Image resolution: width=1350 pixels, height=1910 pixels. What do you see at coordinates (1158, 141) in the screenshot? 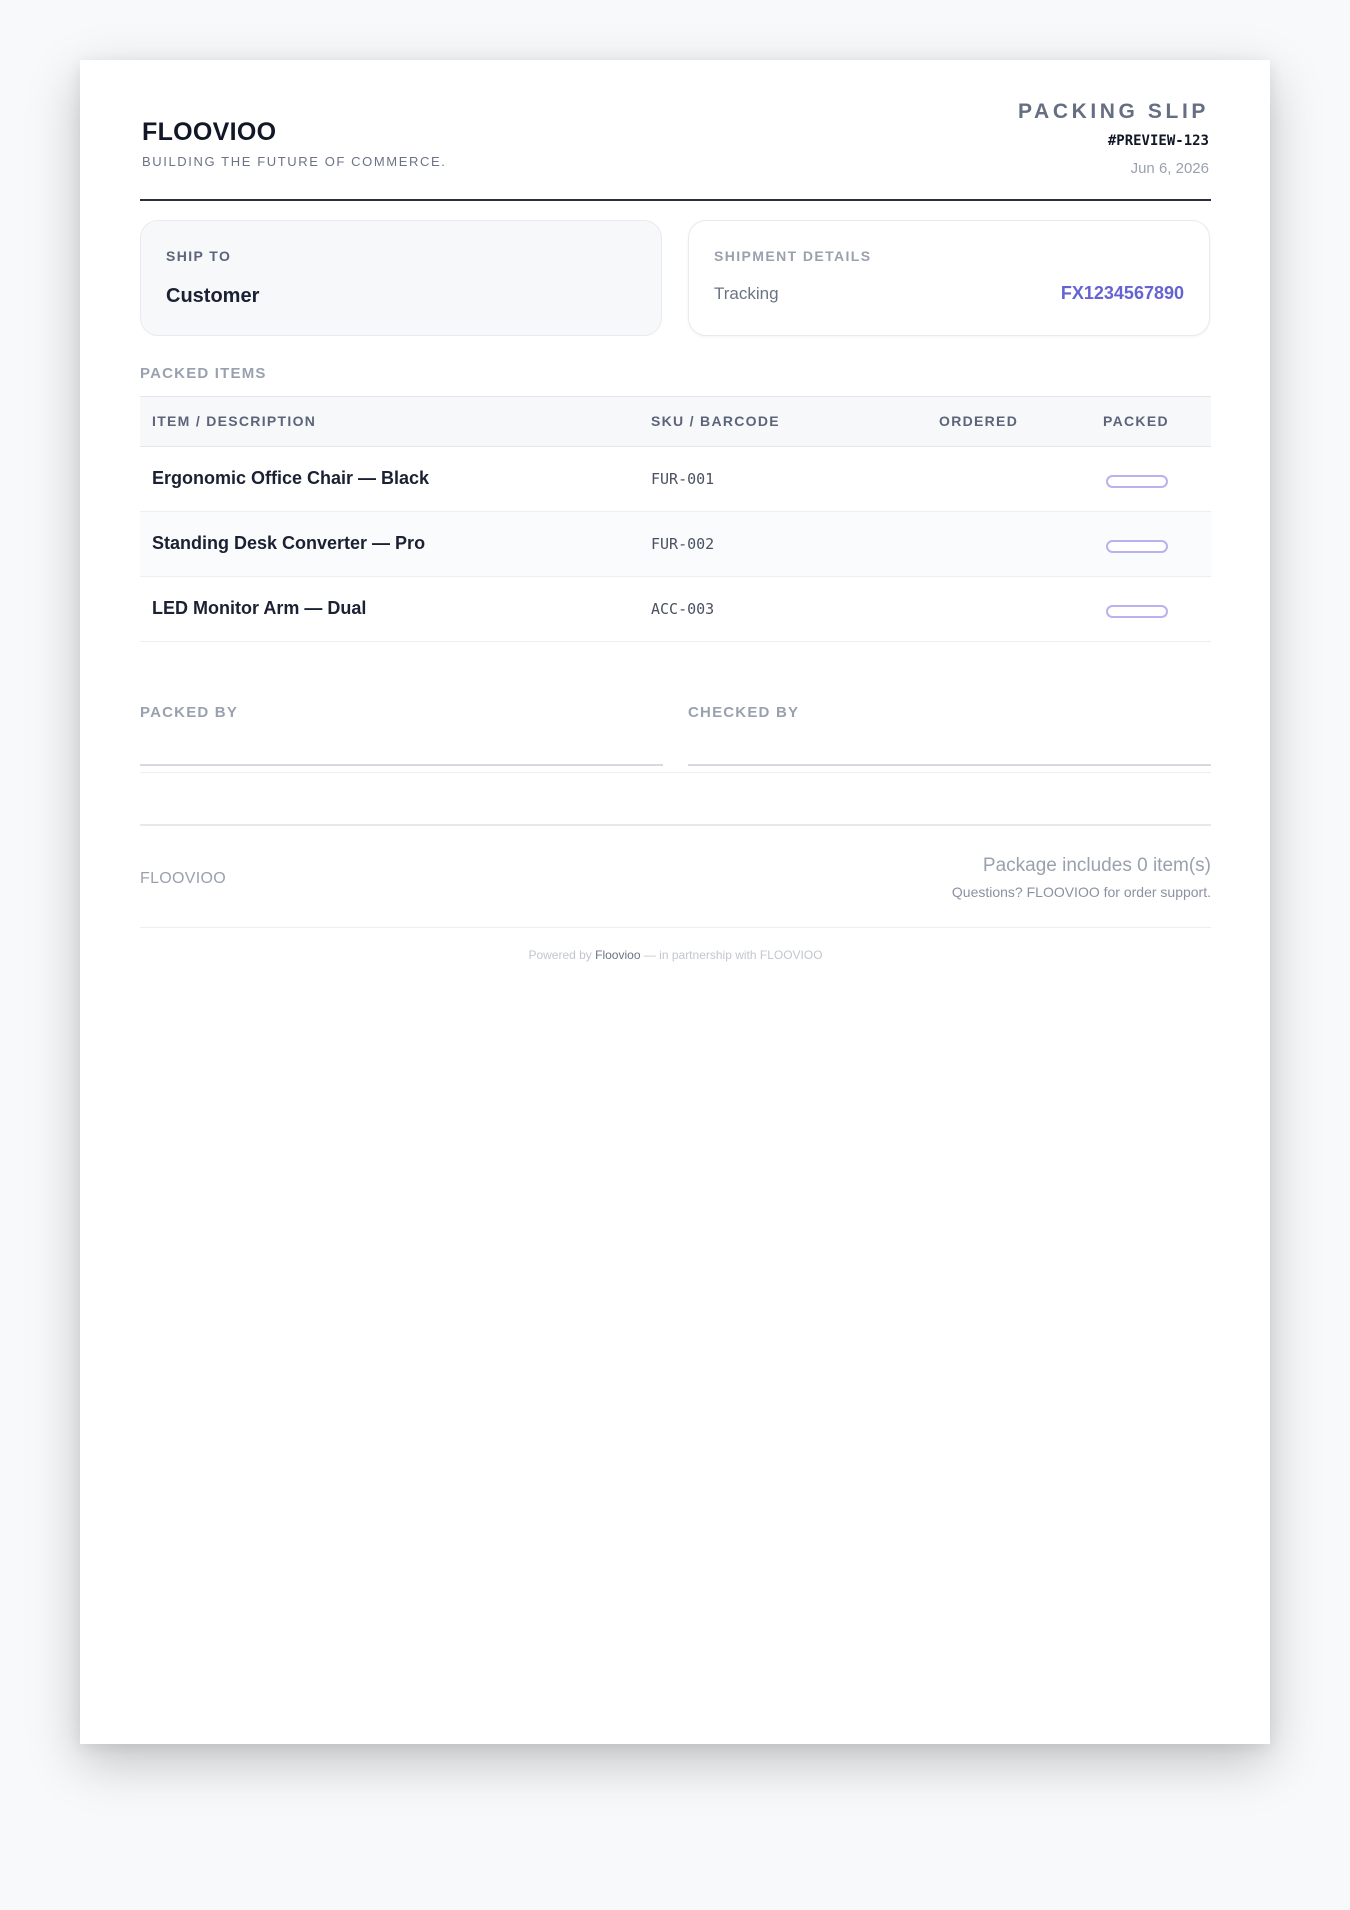
I see `document-number: #PREVIEW-123` at bounding box center [1158, 141].